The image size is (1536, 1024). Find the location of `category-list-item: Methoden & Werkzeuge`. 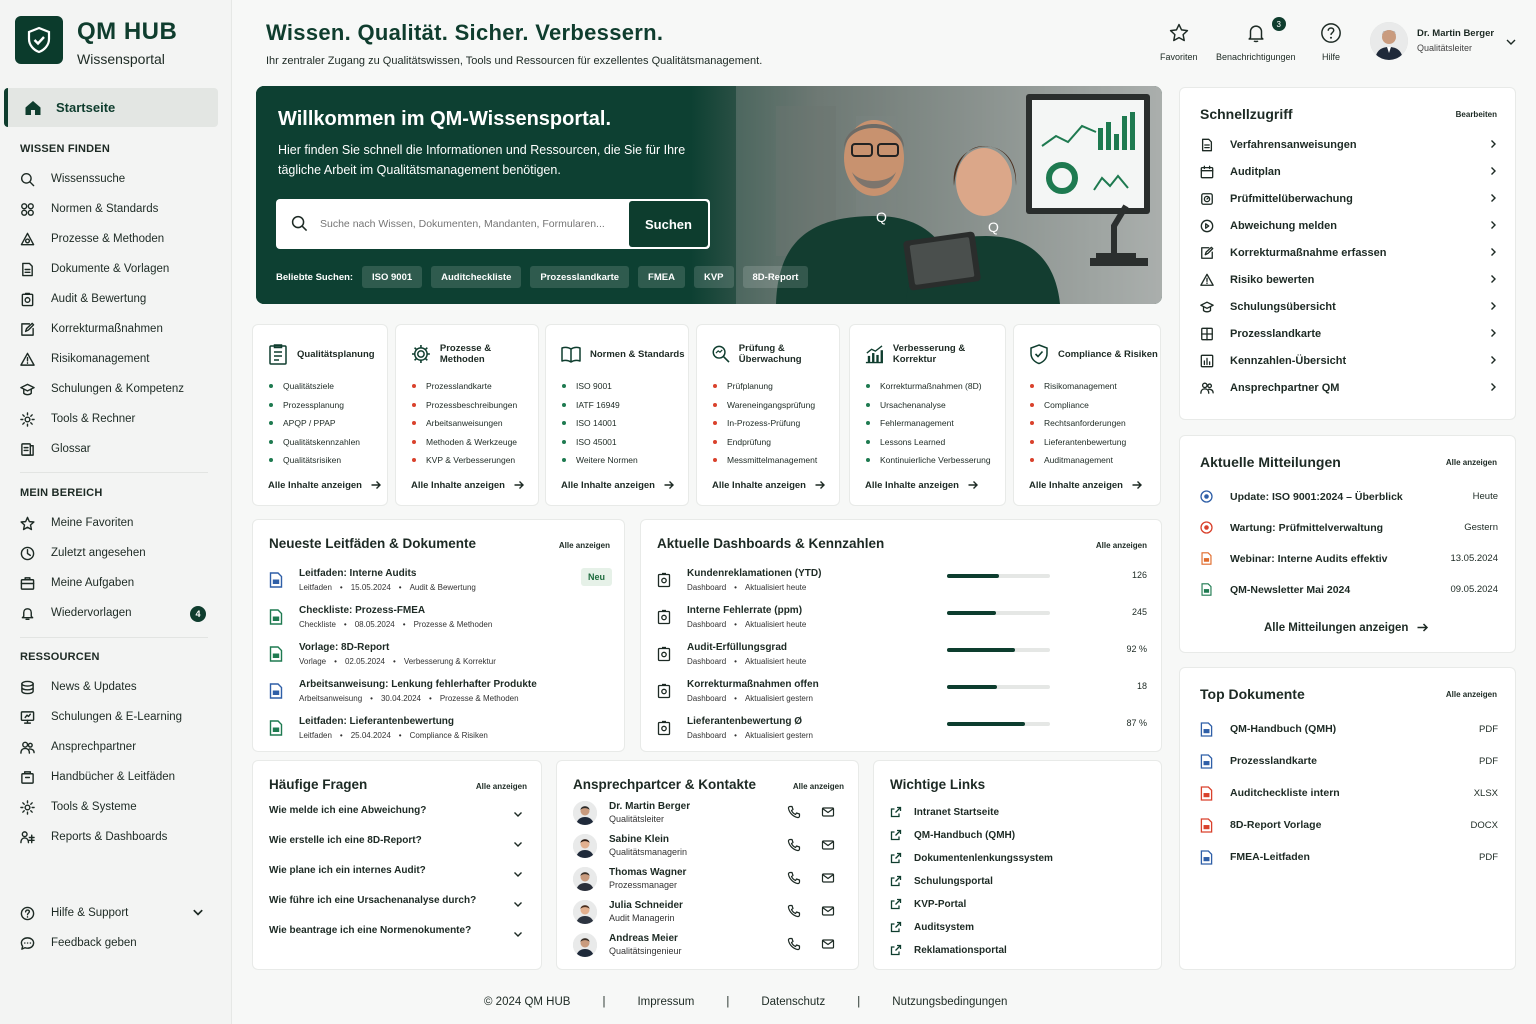

category-list-item: Methoden & Werkzeuge is located at coordinates (464, 442).